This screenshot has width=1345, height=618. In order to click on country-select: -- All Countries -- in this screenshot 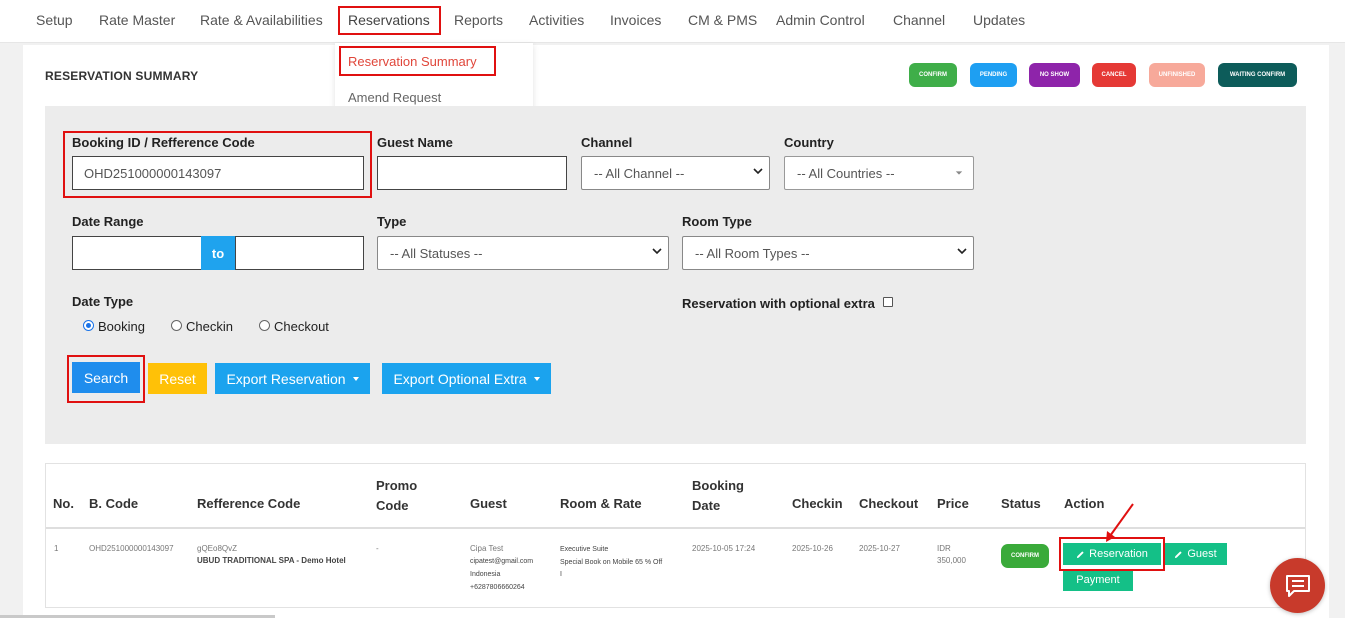, I will do `click(879, 173)`.